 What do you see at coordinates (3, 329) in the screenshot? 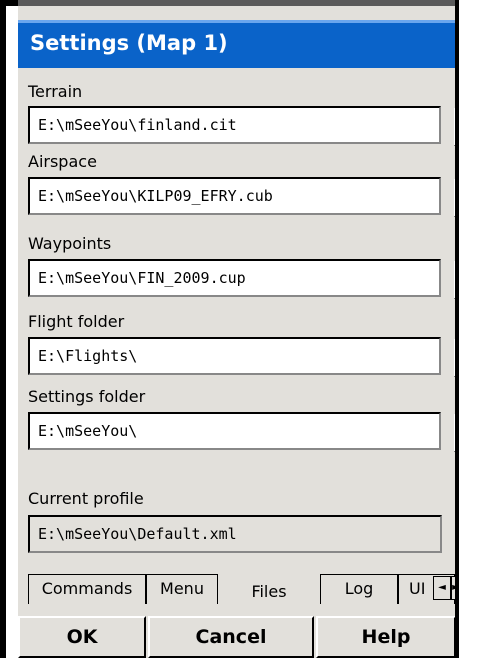
I see `frame-edge` at bounding box center [3, 329].